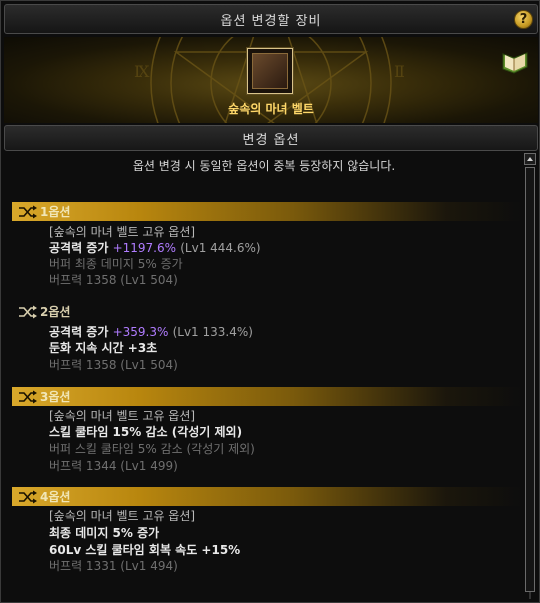 The width and height of the screenshot is (540, 603). What do you see at coordinates (55, 312) in the screenshot?
I see `option-label: 2옵션` at bounding box center [55, 312].